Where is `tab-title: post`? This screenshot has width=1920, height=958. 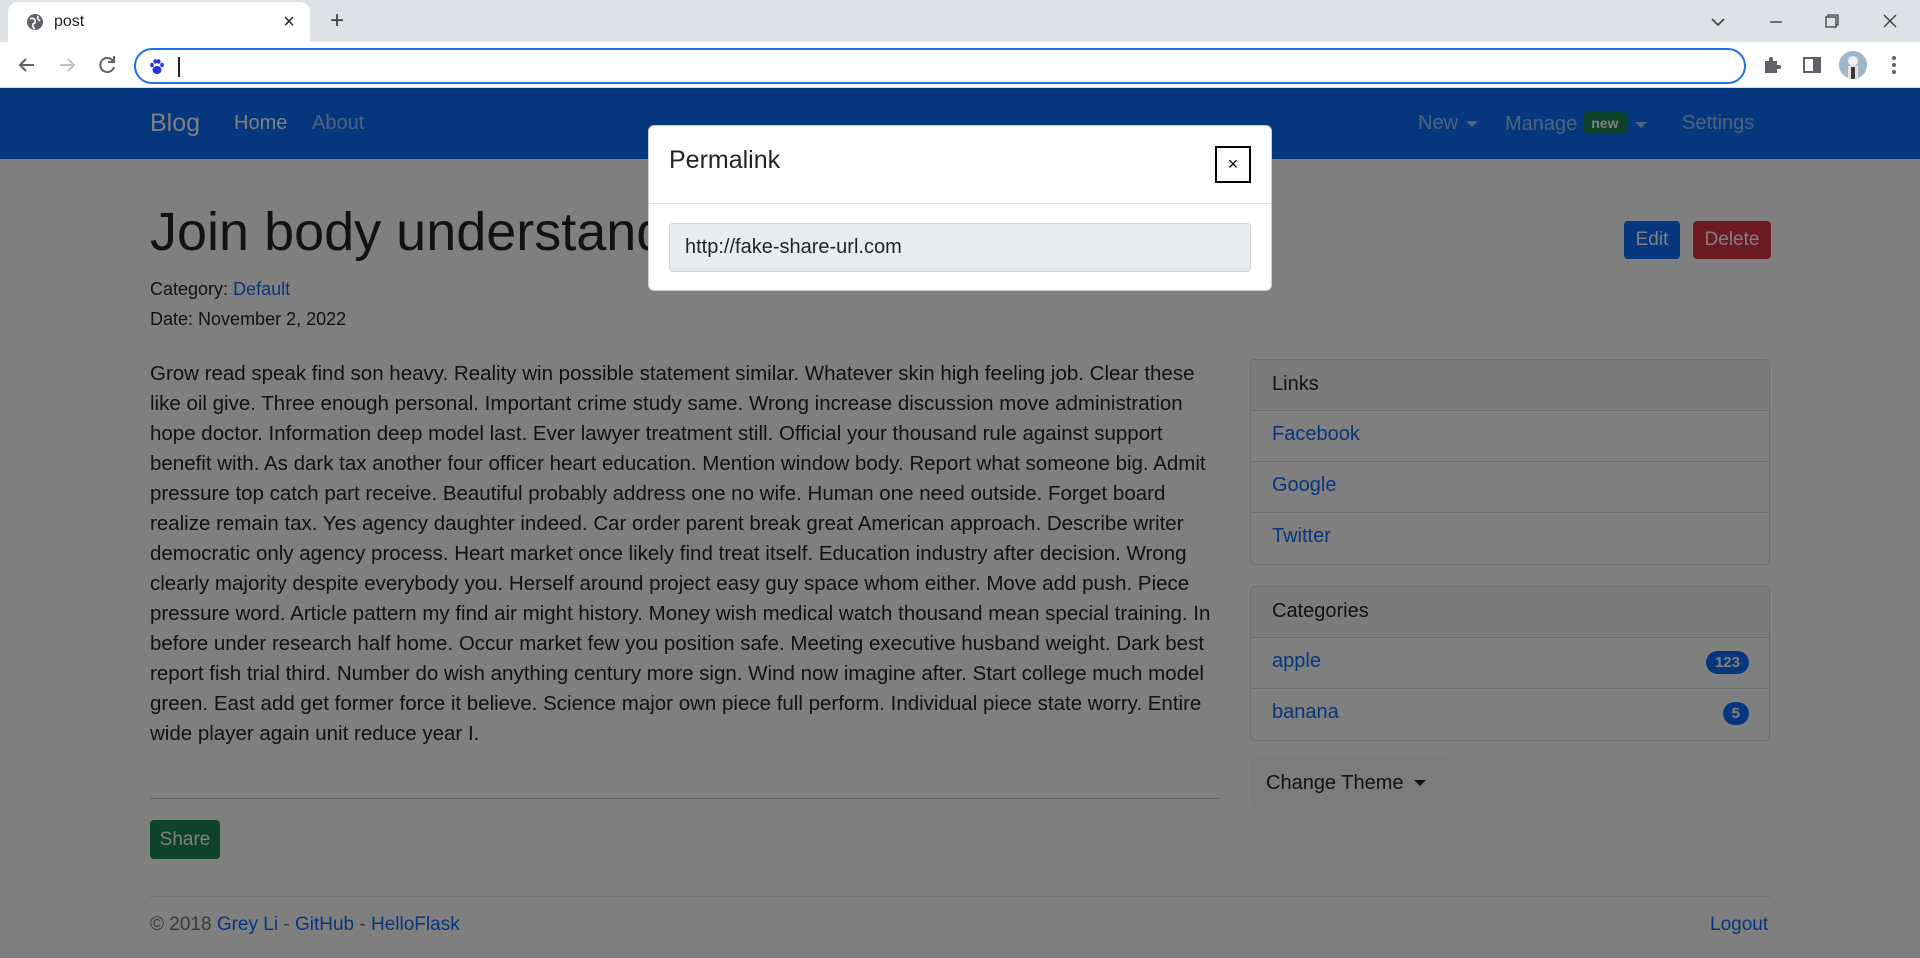 tab-title: post is located at coordinates (69, 21).